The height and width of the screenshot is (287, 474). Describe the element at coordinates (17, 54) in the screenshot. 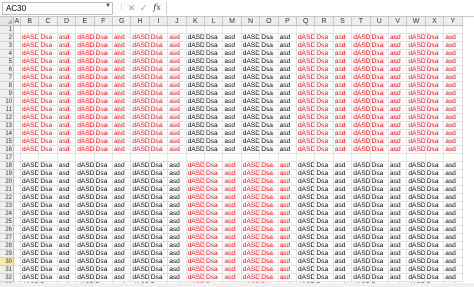

I see `cell-a4` at that location.